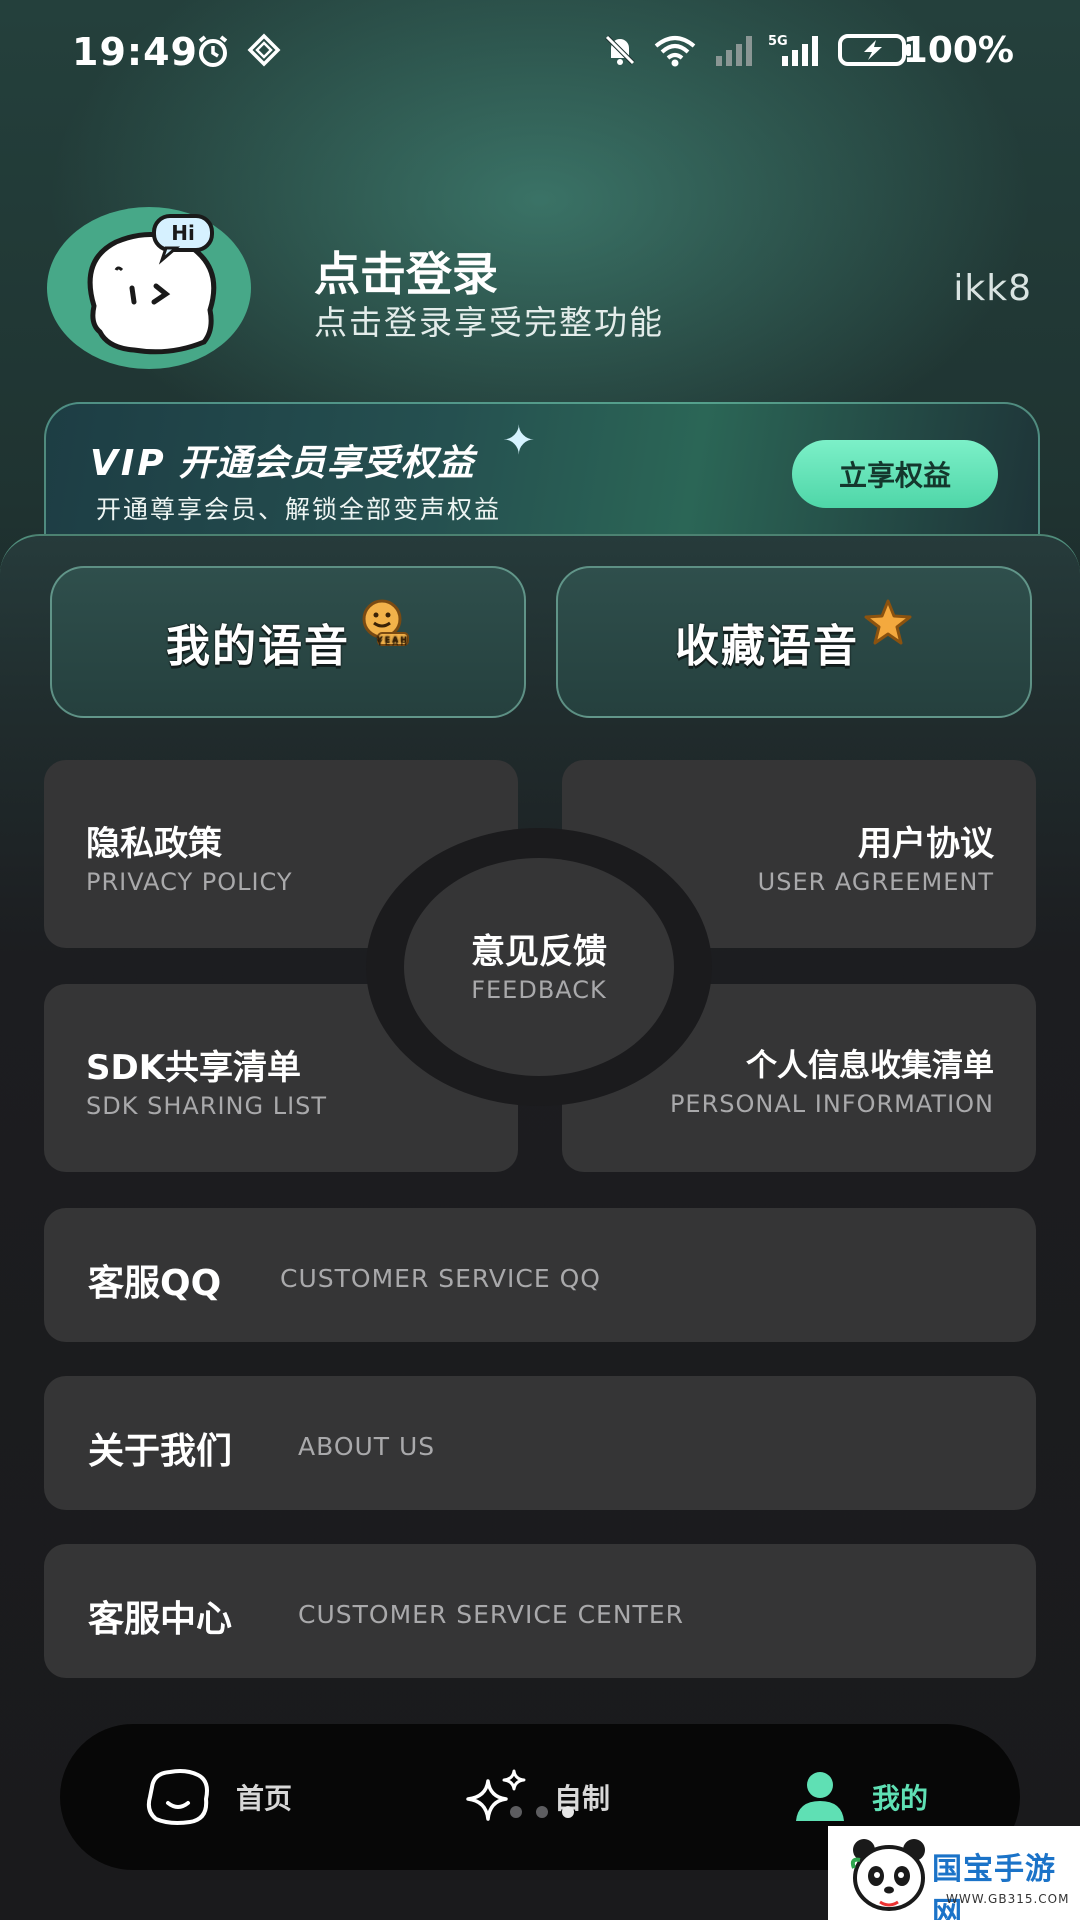 Image resolution: width=1080 pixels, height=1920 pixels. I want to click on wifi-icon, so click(675, 51).